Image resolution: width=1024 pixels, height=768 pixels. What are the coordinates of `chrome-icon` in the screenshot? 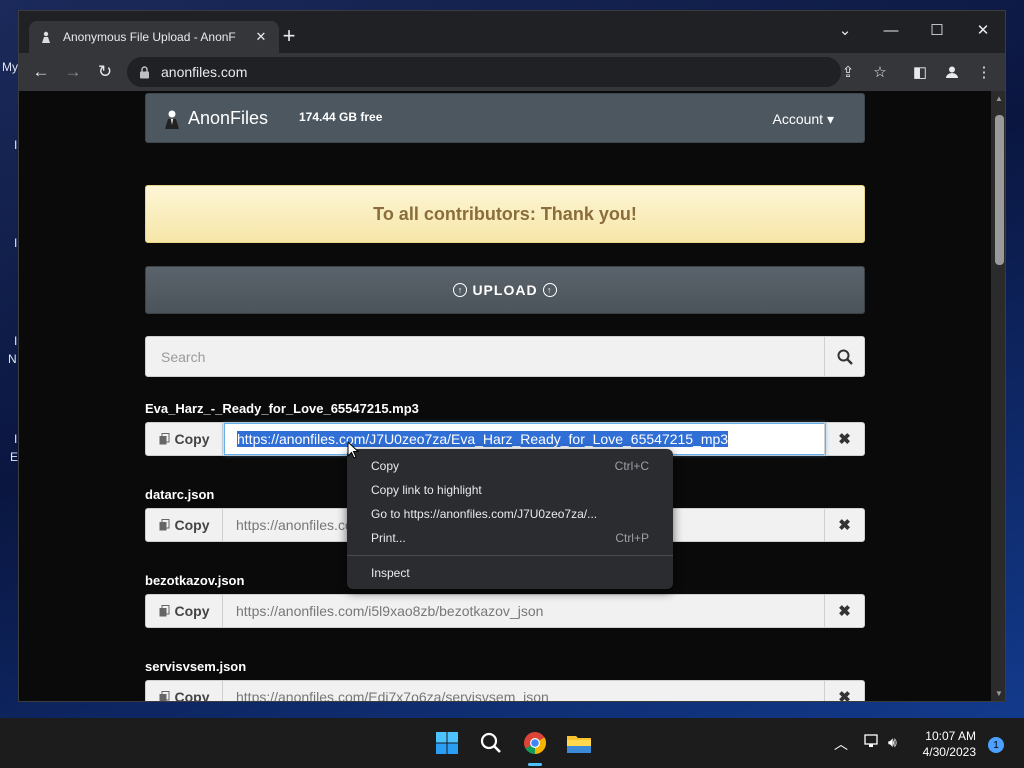 It's located at (535, 743).